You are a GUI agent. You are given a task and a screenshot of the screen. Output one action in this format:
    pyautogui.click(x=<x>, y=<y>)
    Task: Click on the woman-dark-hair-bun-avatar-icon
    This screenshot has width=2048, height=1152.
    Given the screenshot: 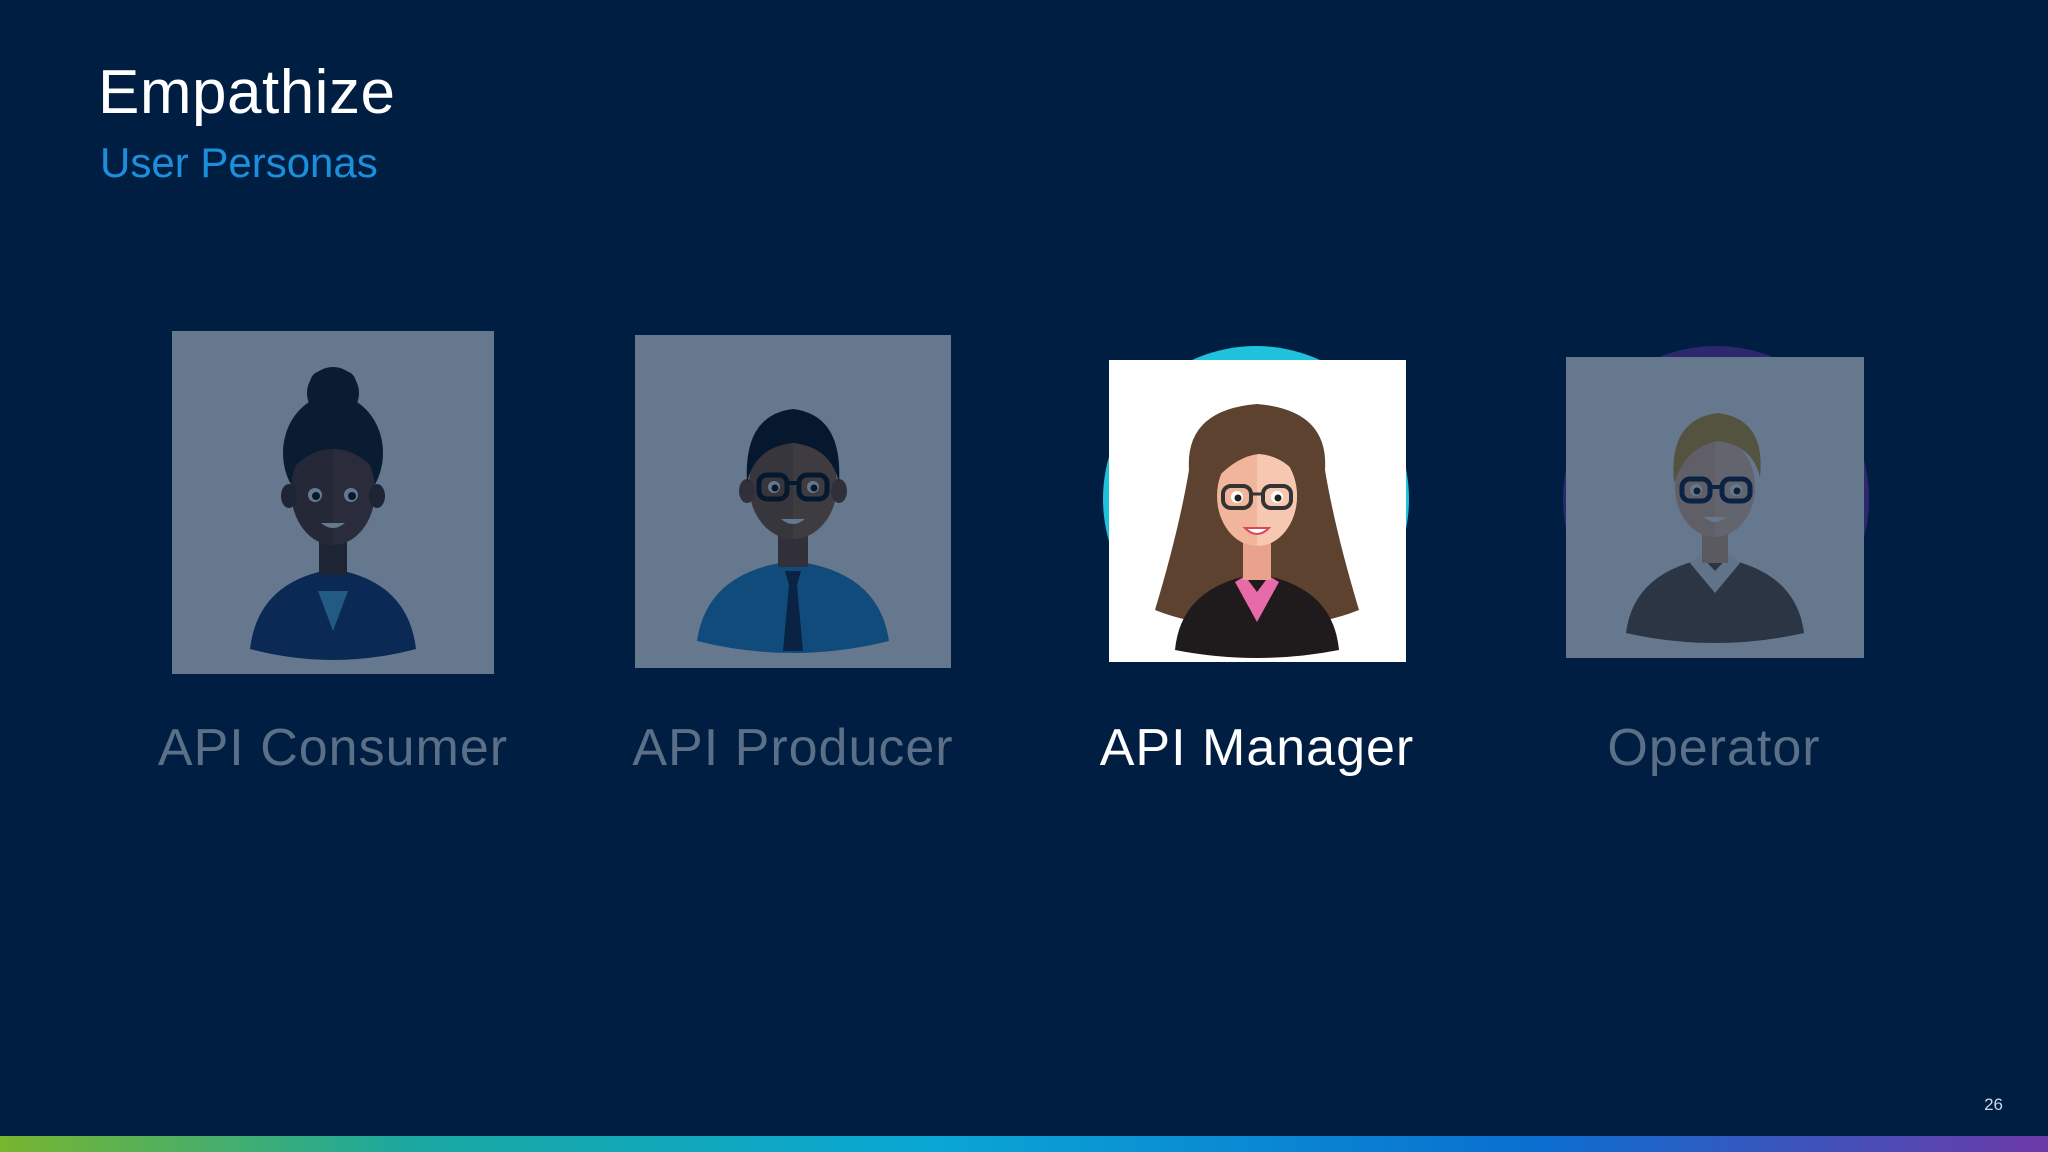 What is the action you would take?
    pyautogui.click(x=333, y=502)
    